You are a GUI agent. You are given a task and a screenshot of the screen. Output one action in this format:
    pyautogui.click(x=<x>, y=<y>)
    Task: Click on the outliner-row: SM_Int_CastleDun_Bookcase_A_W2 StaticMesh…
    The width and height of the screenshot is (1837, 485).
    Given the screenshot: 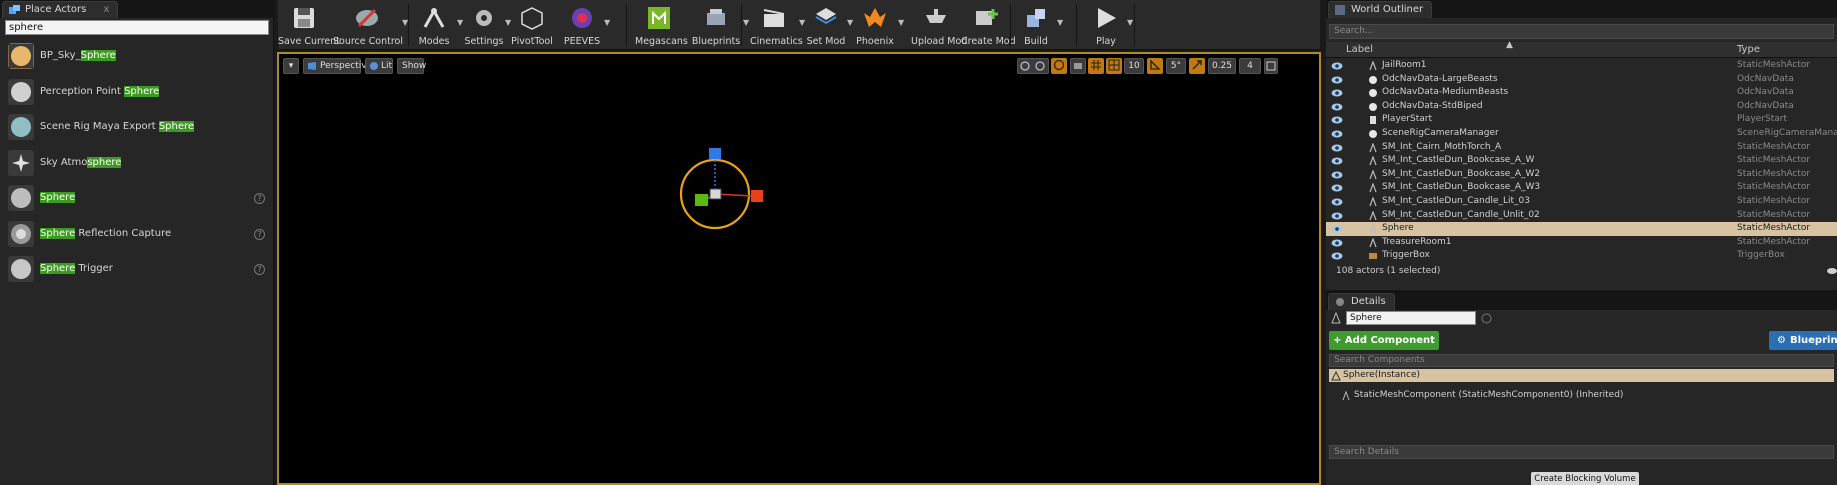 What is the action you would take?
    pyautogui.click(x=1581, y=175)
    